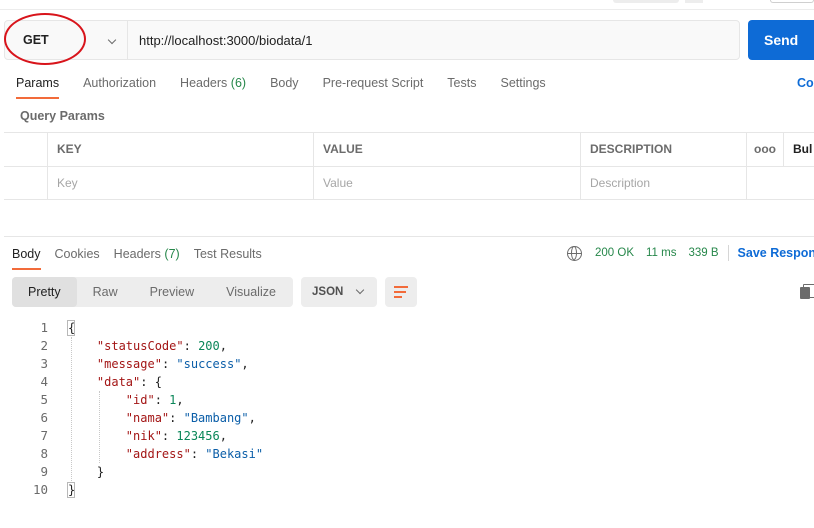 This screenshot has width=814, height=528. I want to click on response-tab-test-results: Test Results, so click(228, 257).